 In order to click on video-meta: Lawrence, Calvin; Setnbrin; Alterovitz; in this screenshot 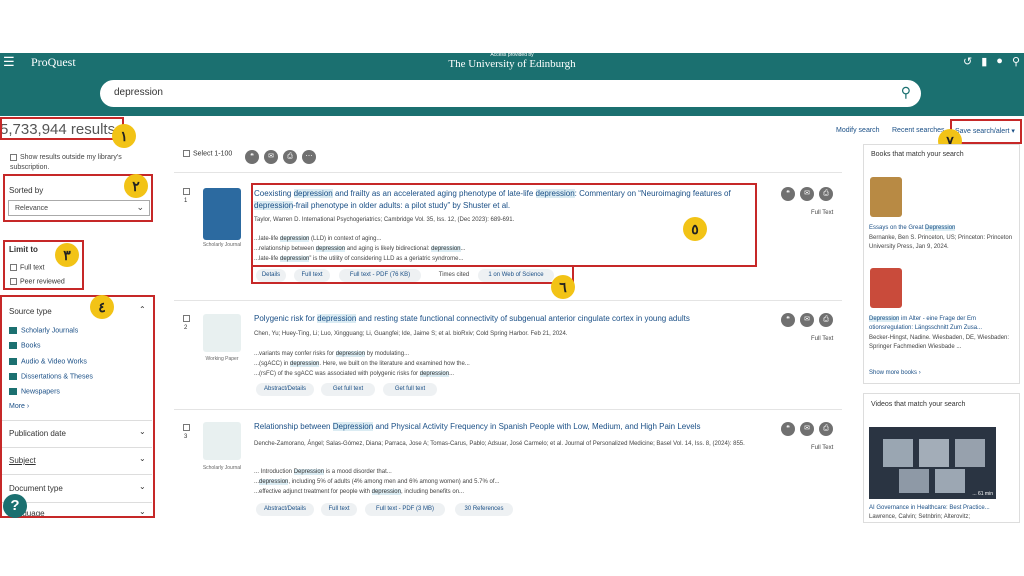, I will do `click(920, 517)`.